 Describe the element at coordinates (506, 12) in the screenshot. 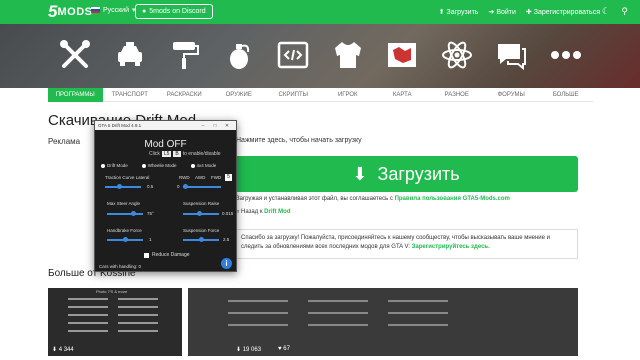

I see `login-link-label: Войти` at that location.